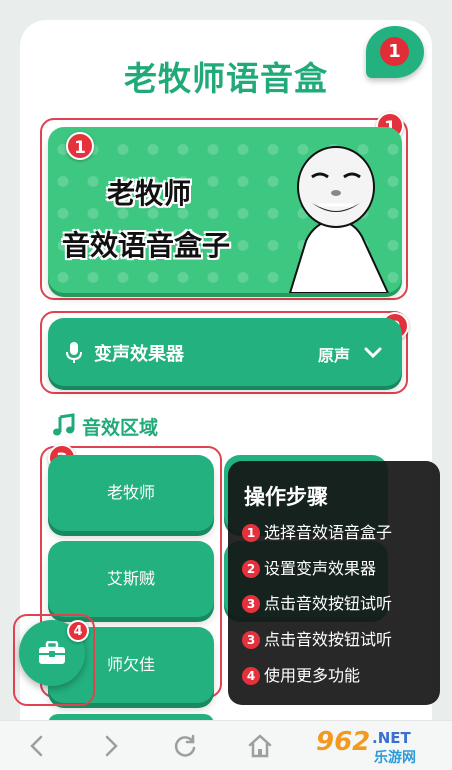 Image resolution: width=452 pixels, height=770 pixels. What do you see at coordinates (149, 193) in the screenshot?
I see `banner-title-line1: 老牧师` at bounding box center [149, 193].